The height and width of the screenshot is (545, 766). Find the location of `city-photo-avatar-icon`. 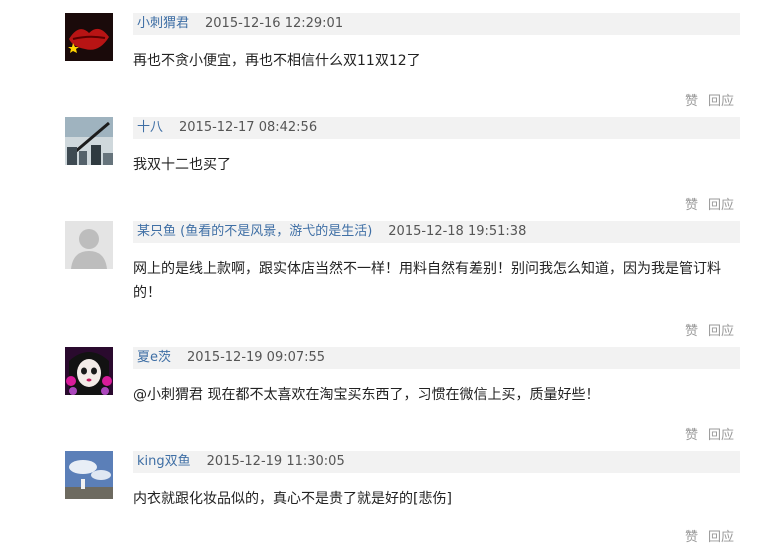

city-photo-avatar-icon is located at coordinates (89, 141).